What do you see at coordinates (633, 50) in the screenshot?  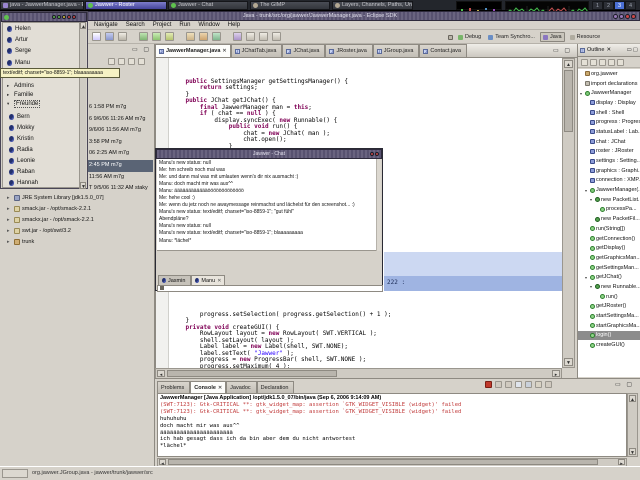 I see `view-minmax-buttons: ▭▢` at bounding box center [633, 50].